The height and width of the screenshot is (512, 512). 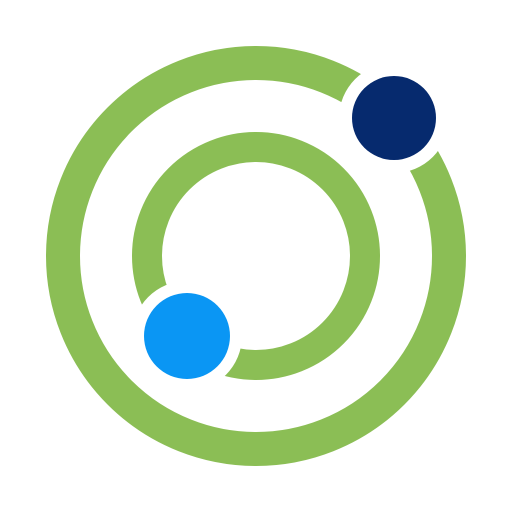 What do you see at coordinates (394, 118) in the screenshot?
I see `outer-orbit-dot-icon` at bounding box center [394, 118].